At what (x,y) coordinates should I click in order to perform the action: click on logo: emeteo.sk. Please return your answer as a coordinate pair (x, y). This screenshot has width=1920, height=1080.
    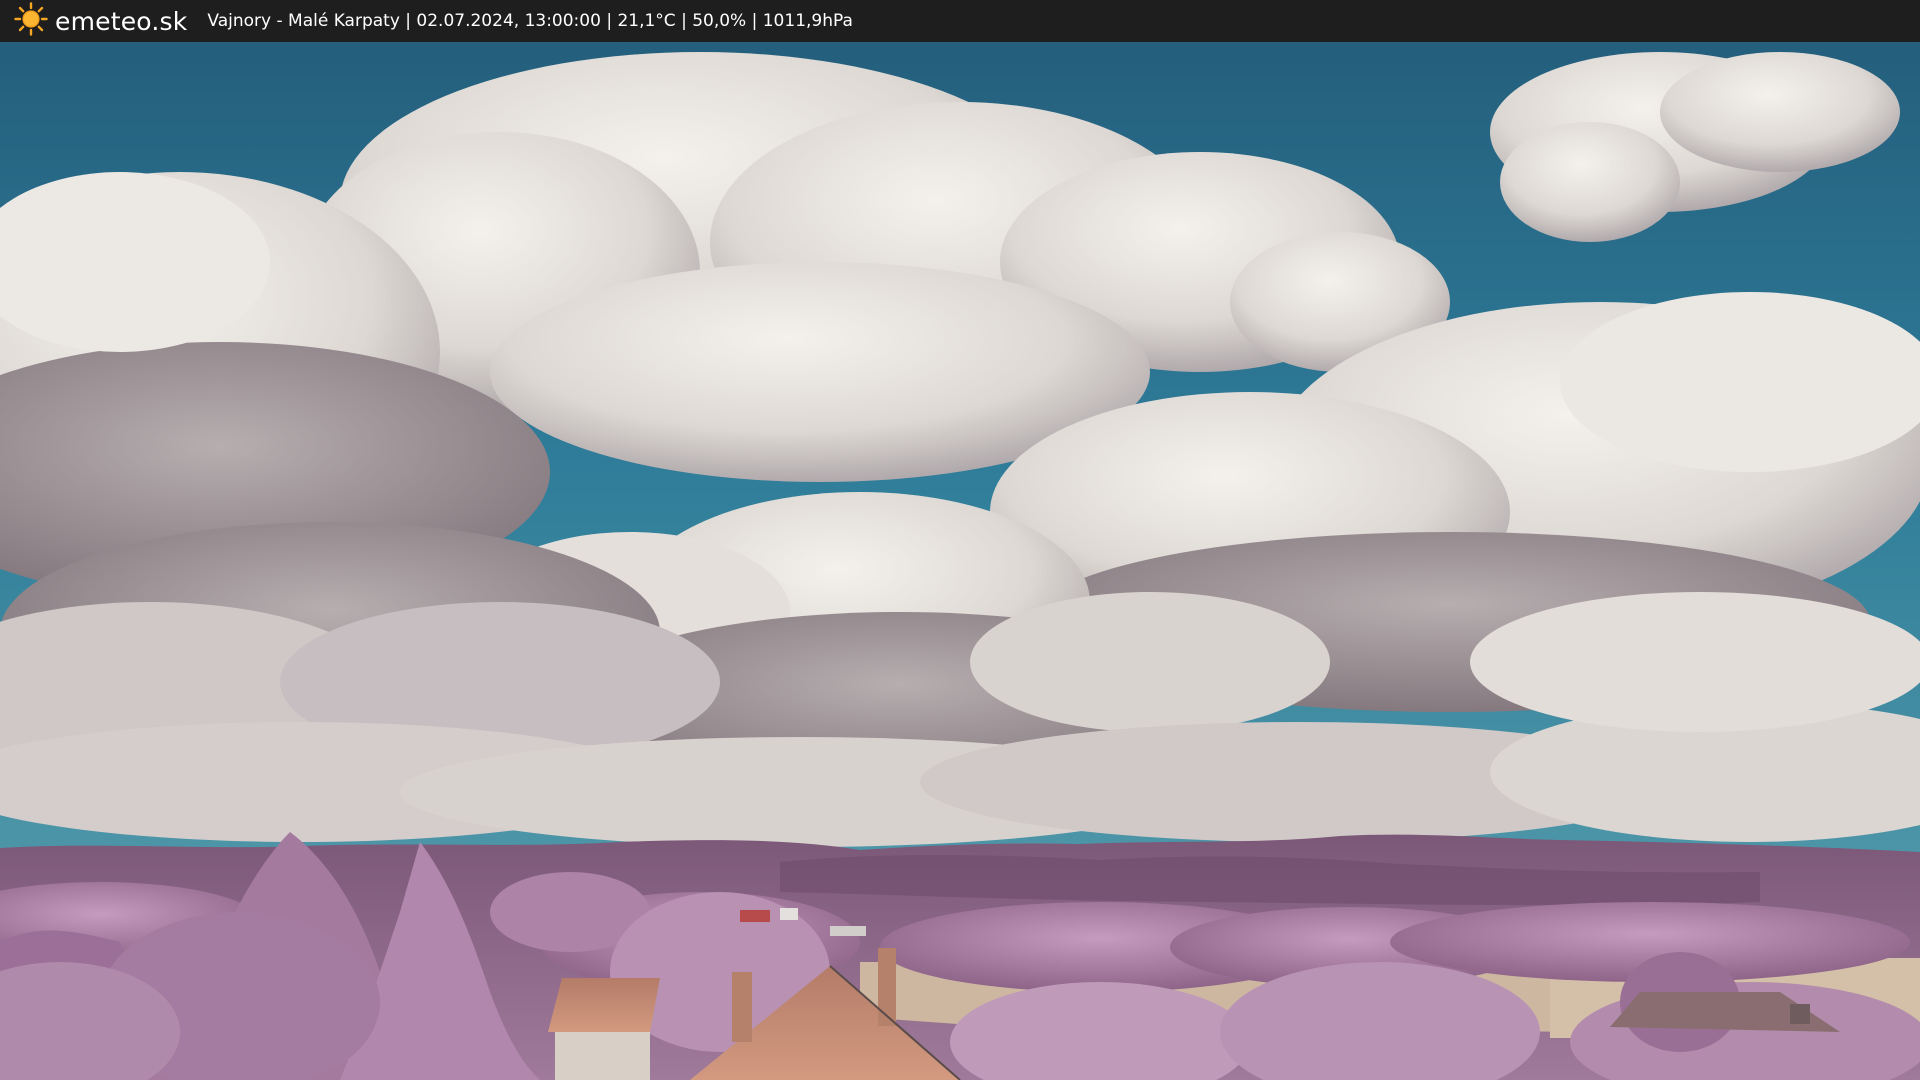
    Looking at the image, I should click on (100, 21).